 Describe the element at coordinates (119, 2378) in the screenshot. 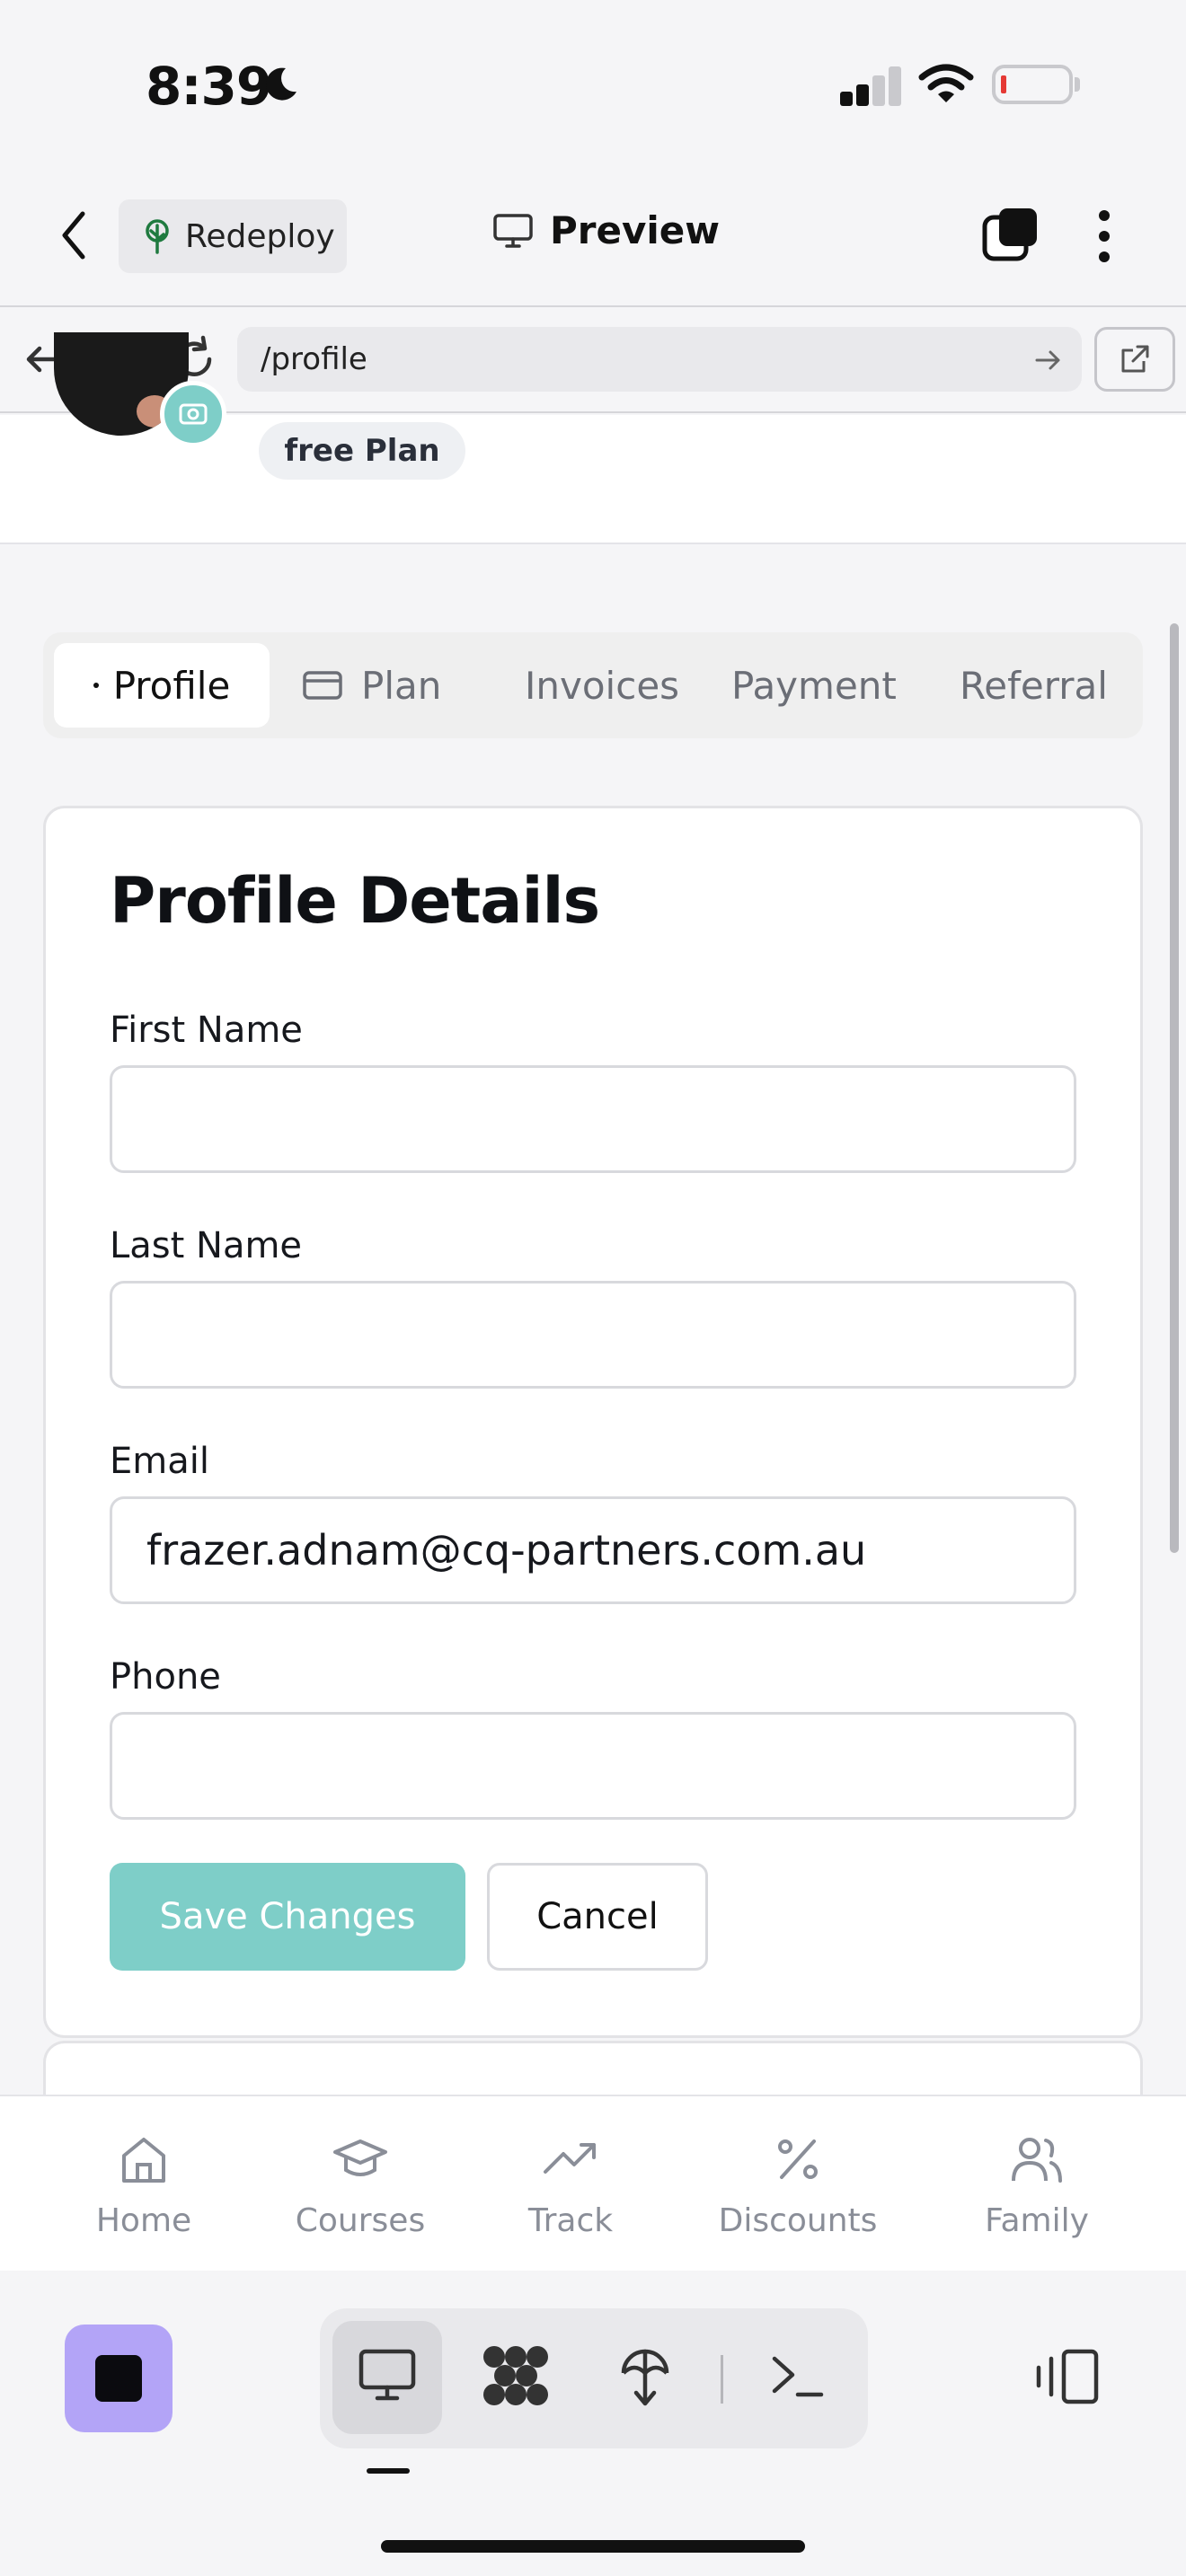

I see `app-switch-button` at that location.